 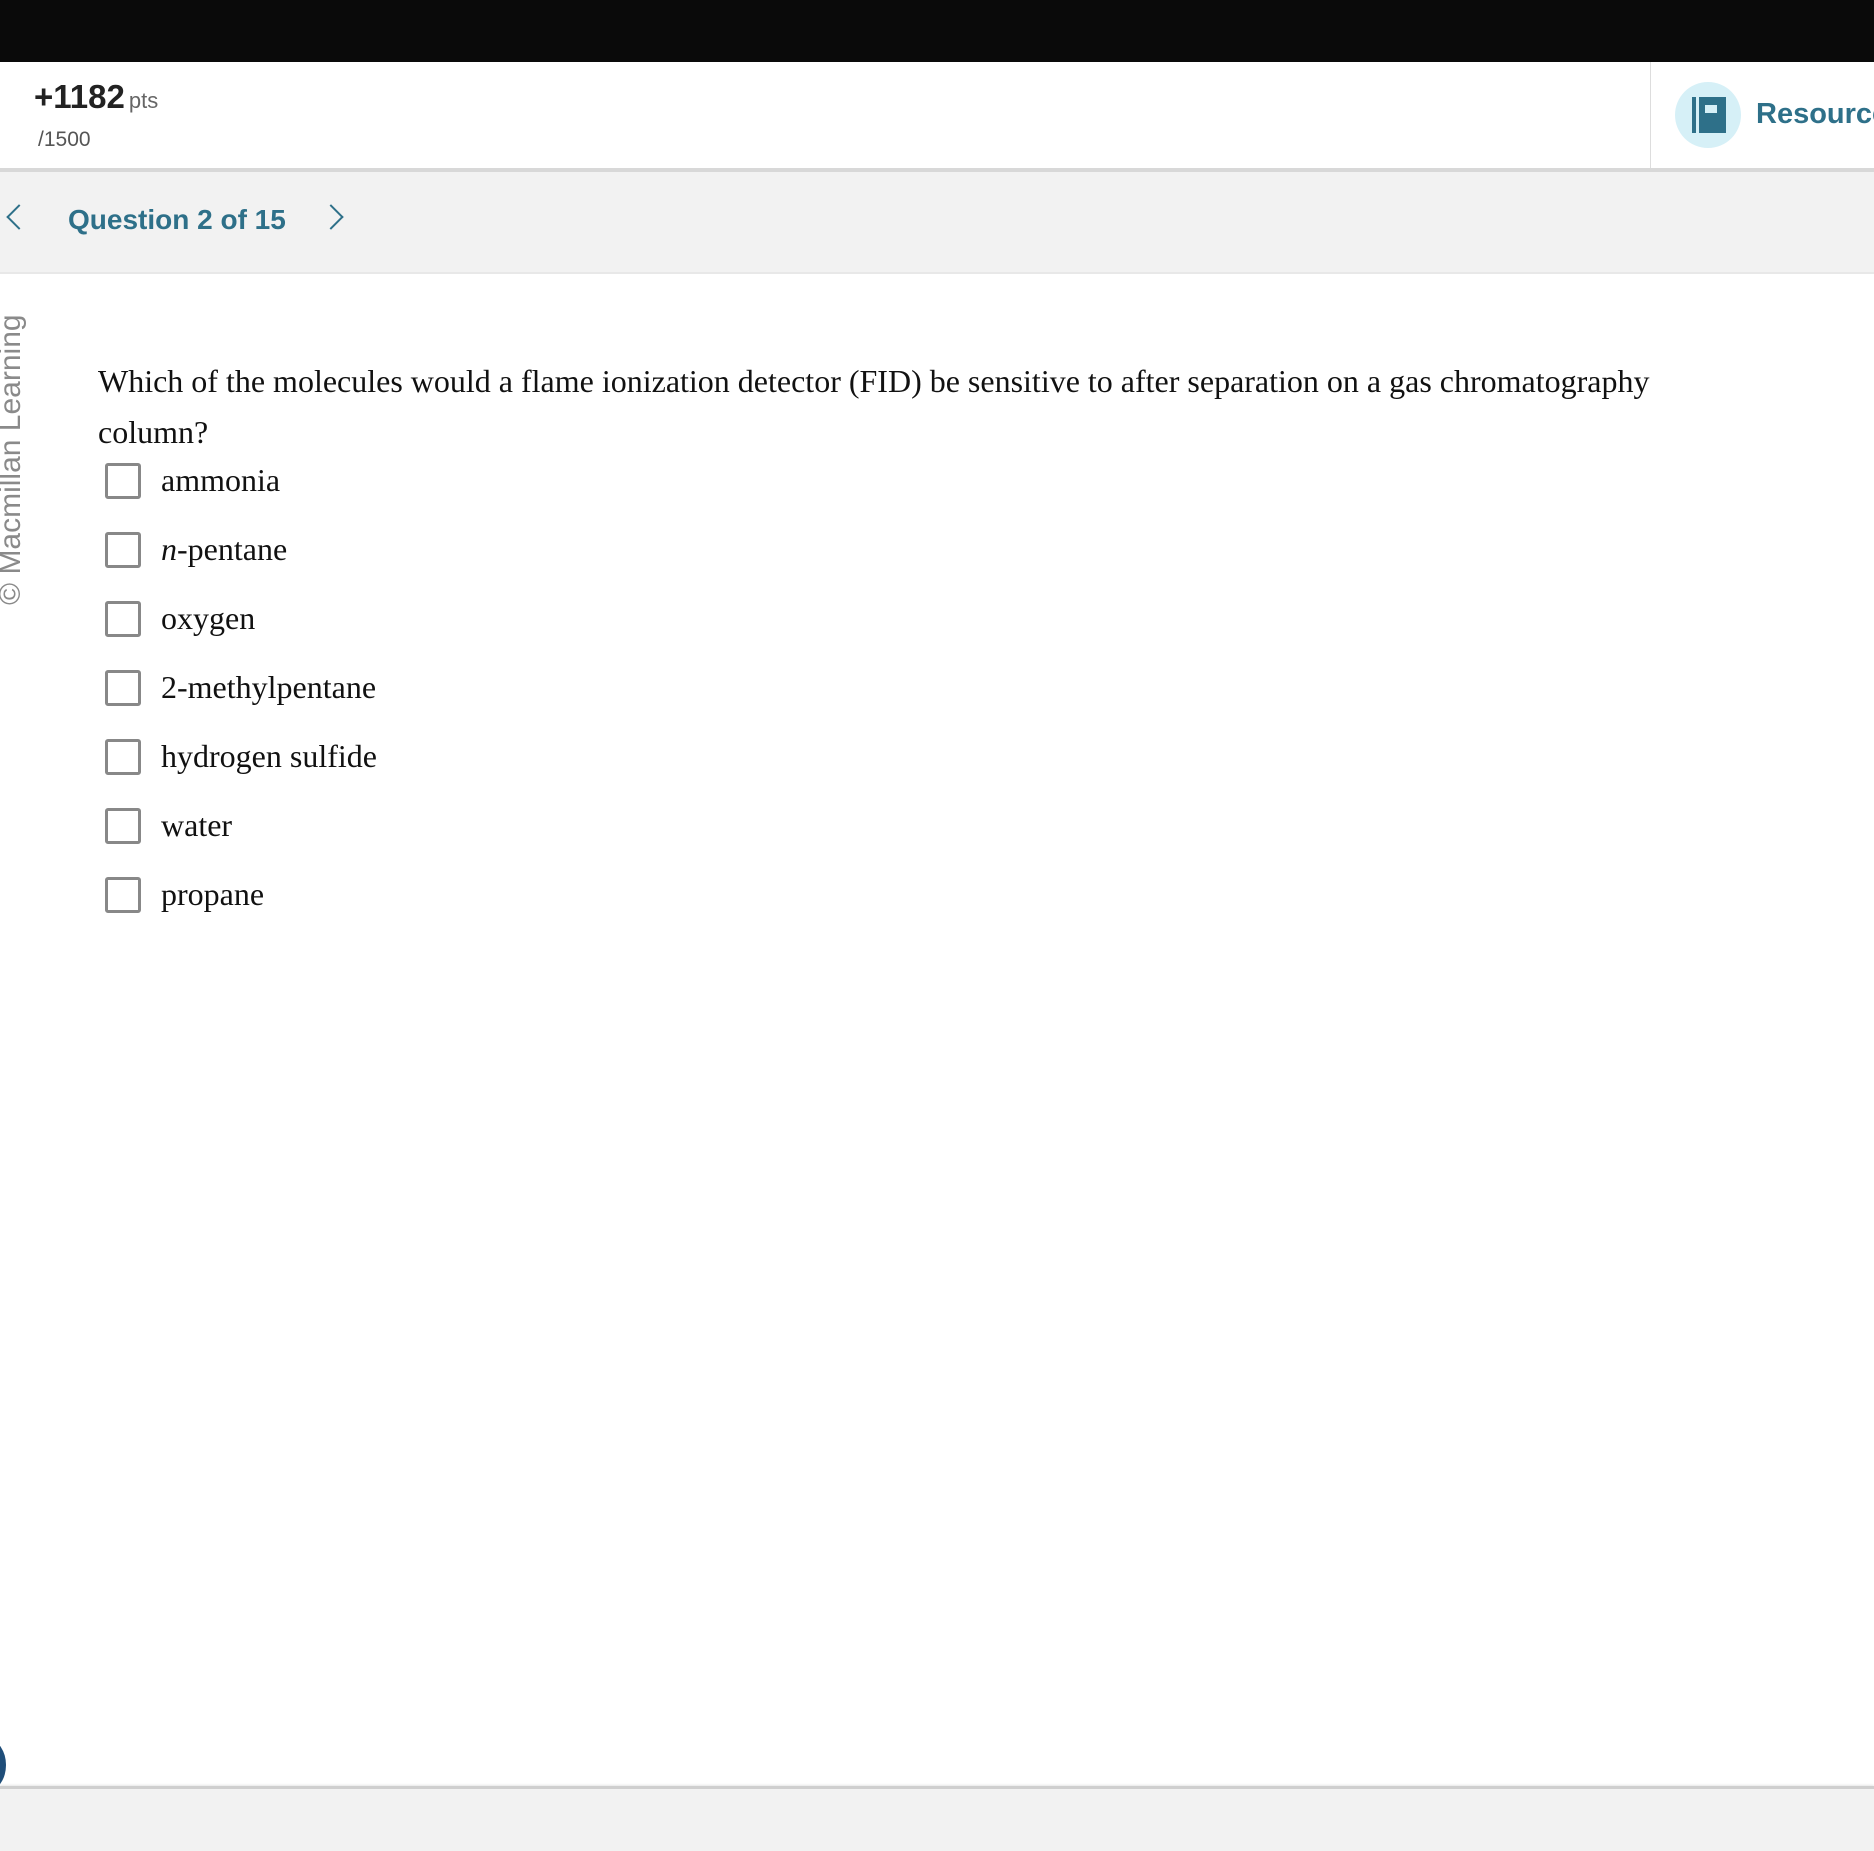 I want to click on score-value: +1182, so click(x=79, y=96).